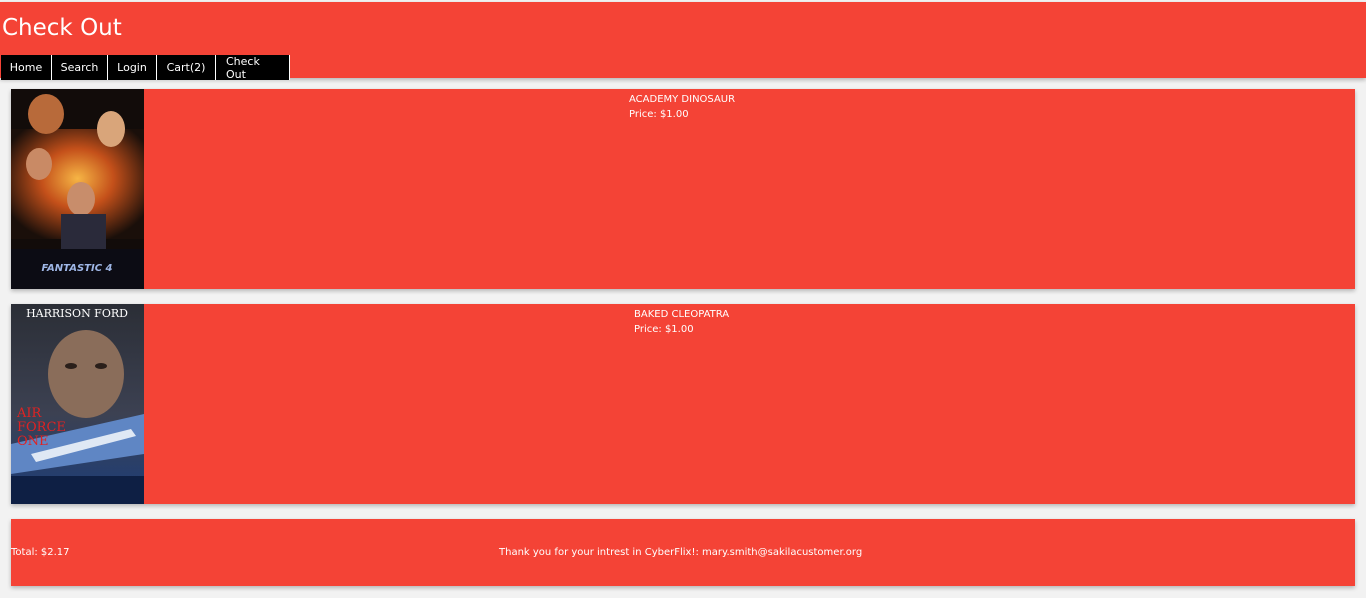 The width and height of the screenshot is (1366, 598). I want to click on poster-title-text: ONE, so click(33, 441).